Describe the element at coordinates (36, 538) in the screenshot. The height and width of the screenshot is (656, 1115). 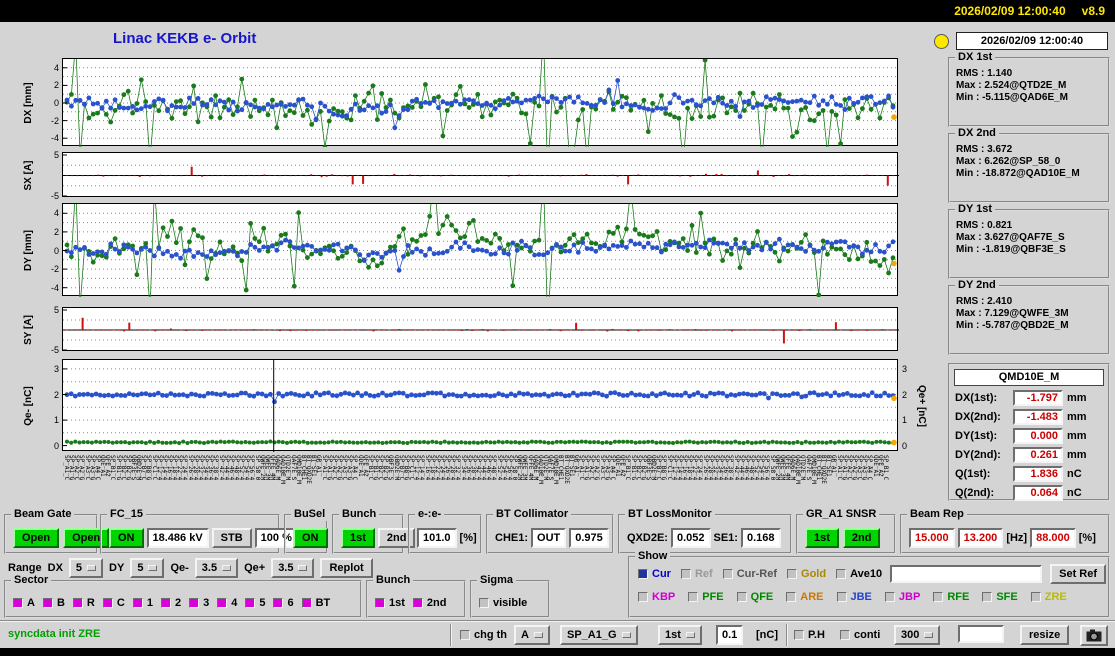
I see `beam-gate-open-button-1: Open` at that location.